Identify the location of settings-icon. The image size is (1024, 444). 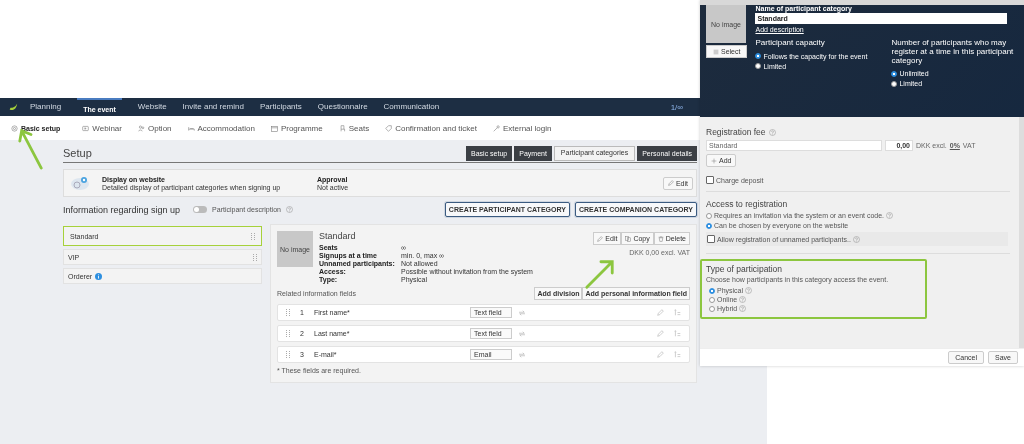
(14, 128).